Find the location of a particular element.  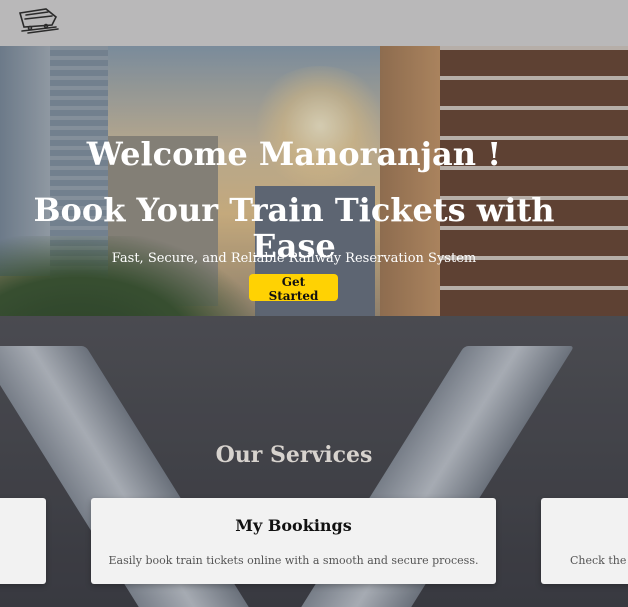

services-title: Our Services is located at coordinates (294, 455).